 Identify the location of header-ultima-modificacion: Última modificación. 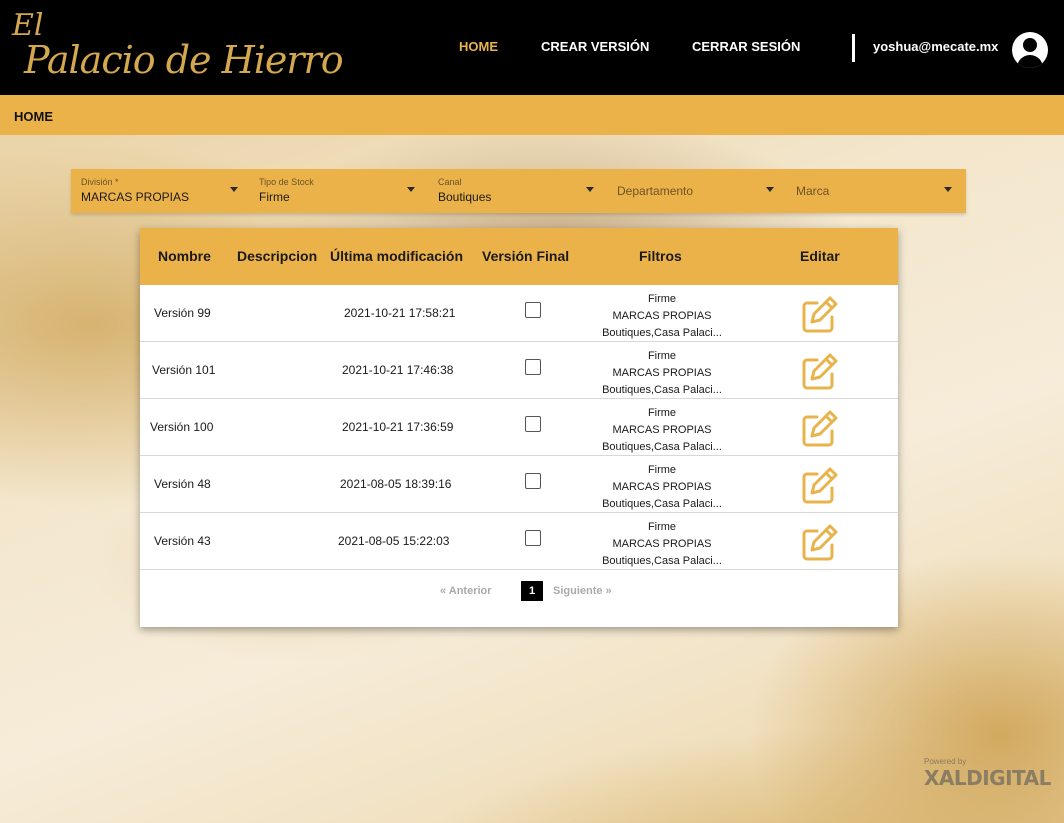
(397, 256).